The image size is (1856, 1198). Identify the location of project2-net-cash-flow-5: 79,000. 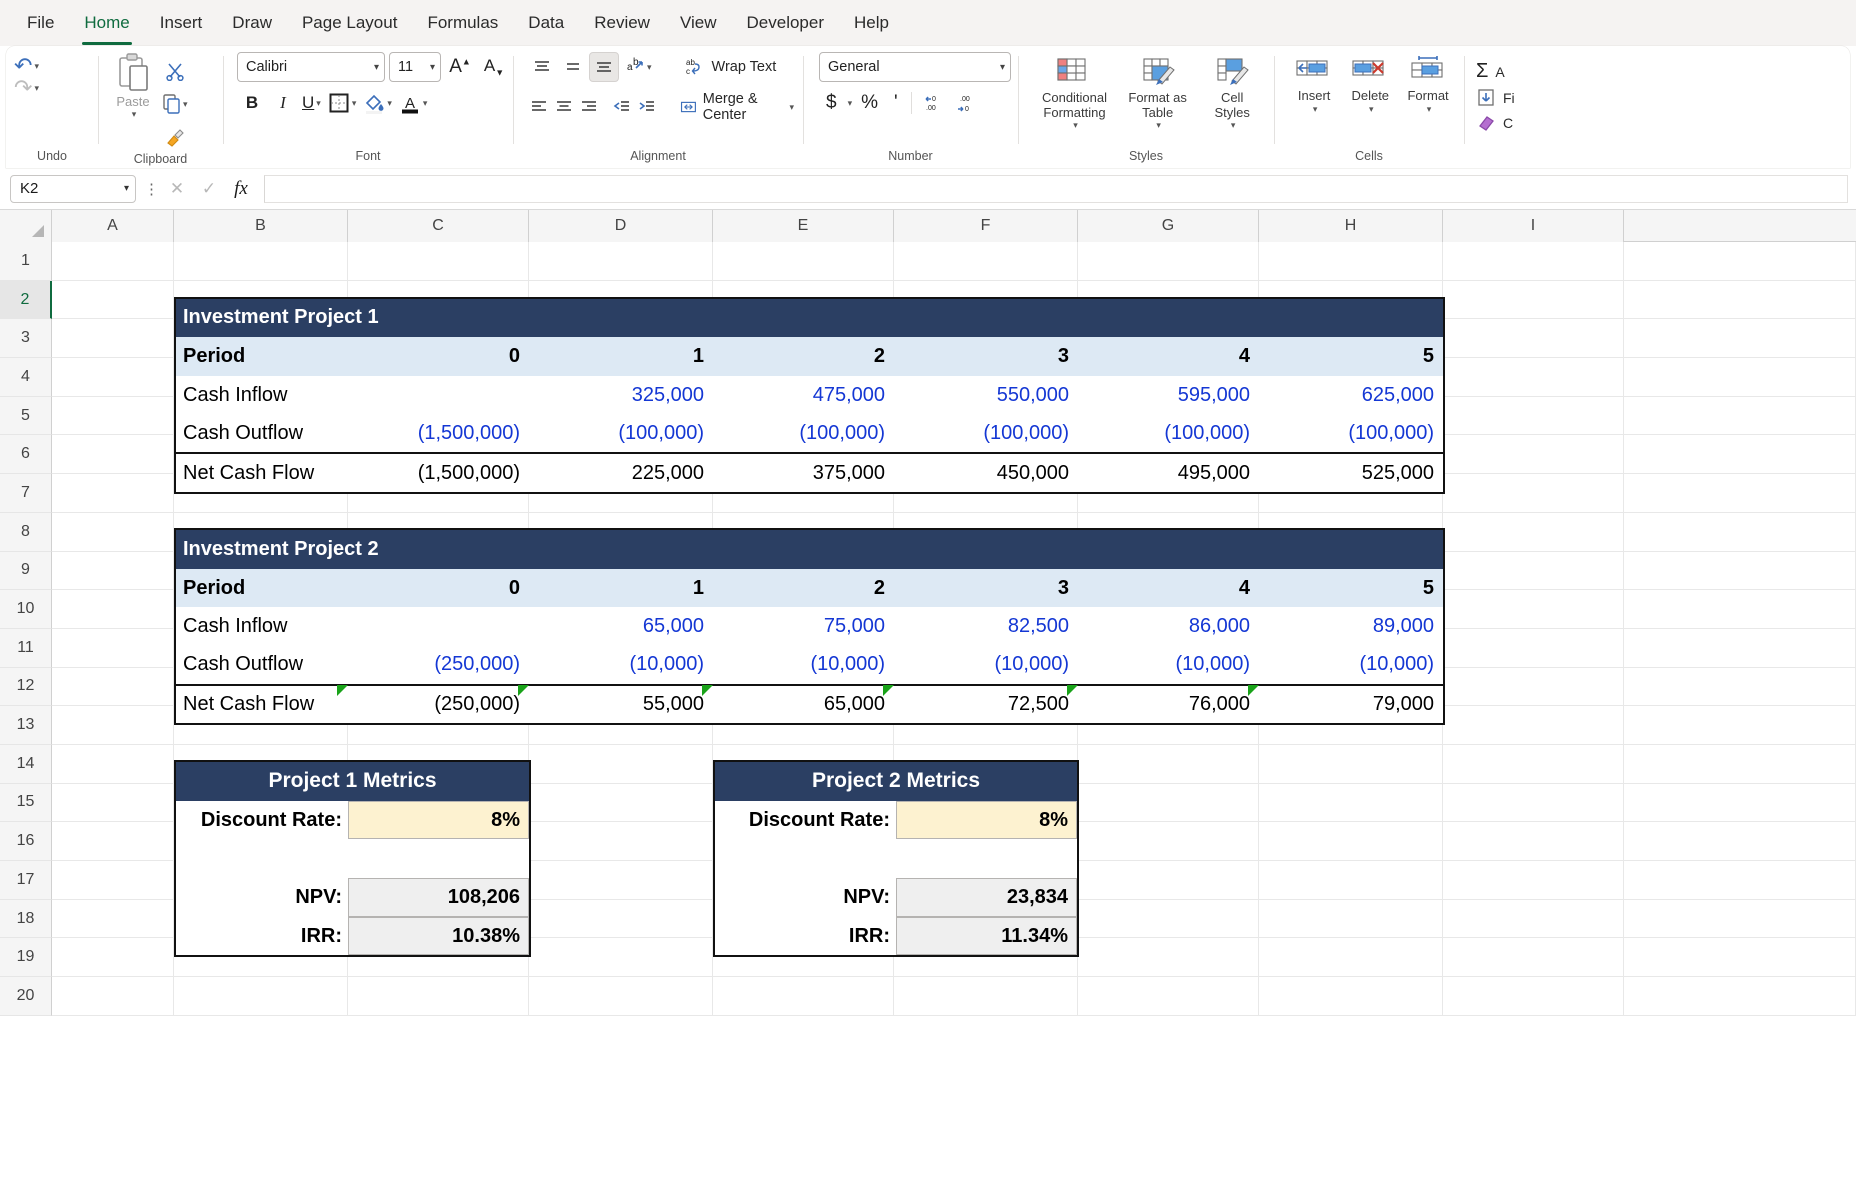
(1351, 703).